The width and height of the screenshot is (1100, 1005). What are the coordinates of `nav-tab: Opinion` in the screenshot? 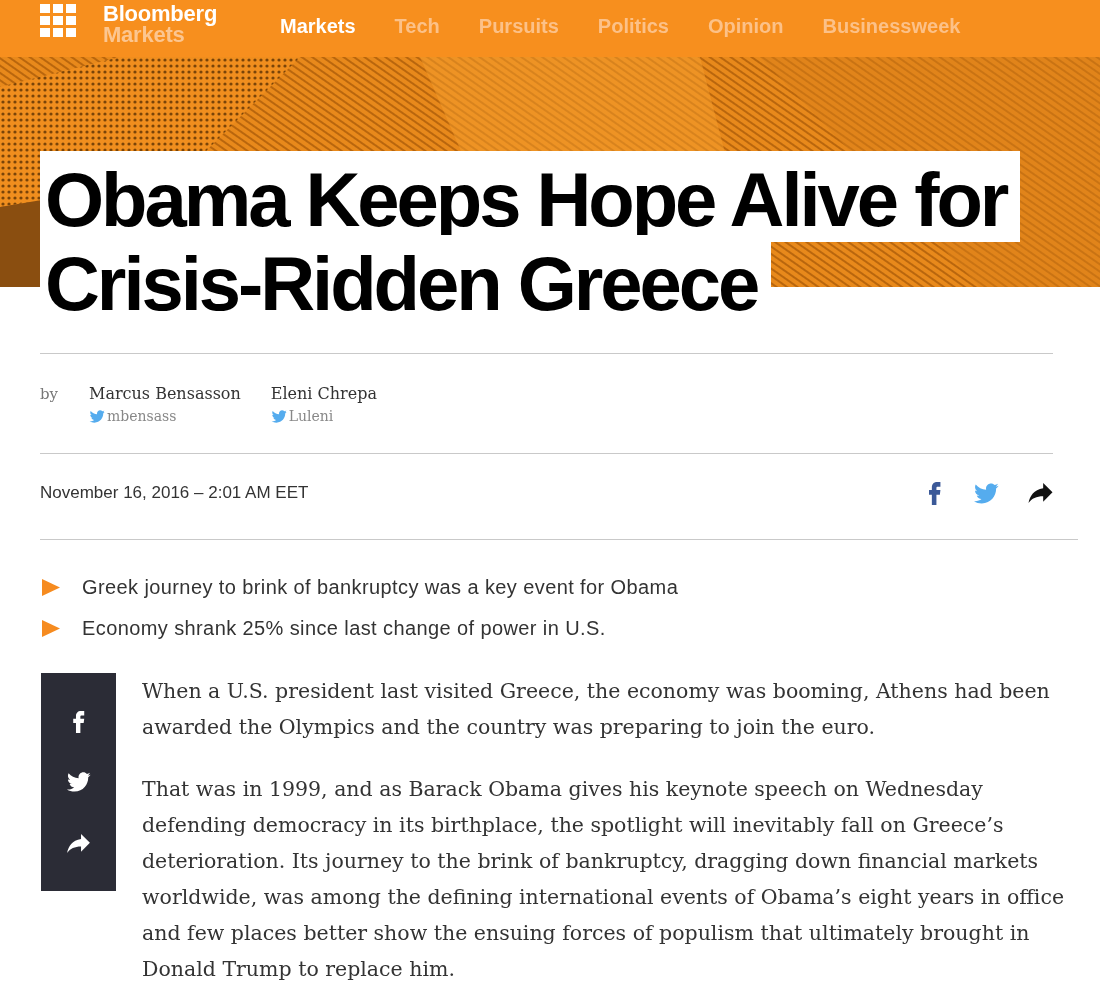 It's located at (746, 26).